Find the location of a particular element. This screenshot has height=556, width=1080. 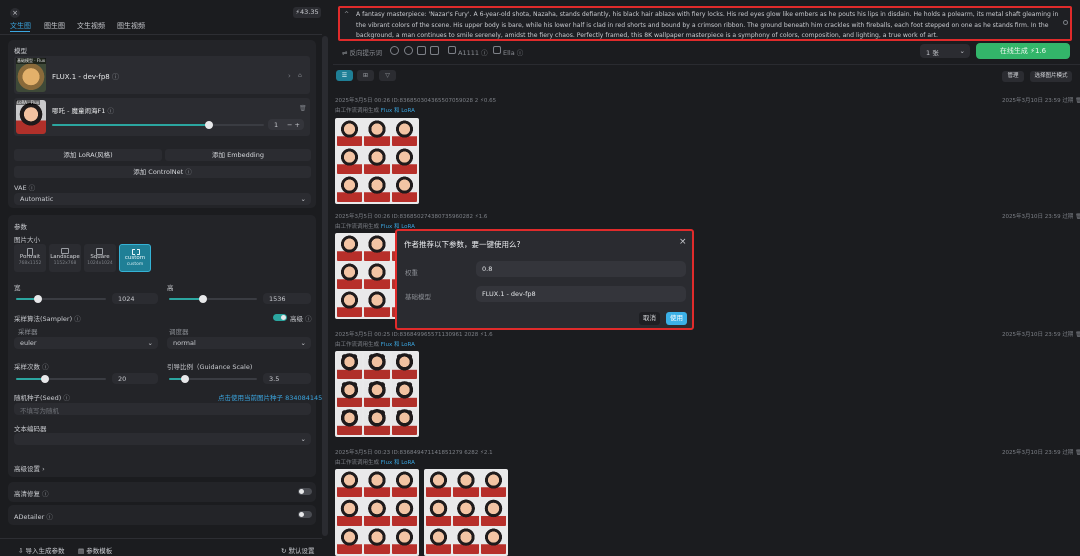

base-model-field: FLUX.1 - dev-fp8 is located at coordinates (581, 294).